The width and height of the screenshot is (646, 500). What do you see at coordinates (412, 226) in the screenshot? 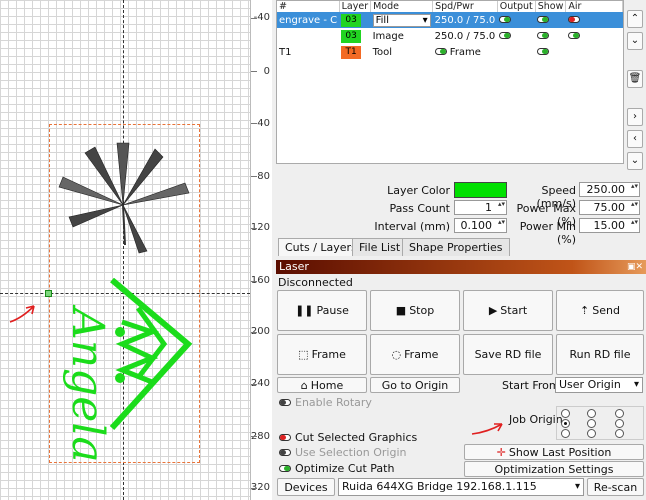
I see `interval-label: Interval (mm)` at bounding box center [412, 226].